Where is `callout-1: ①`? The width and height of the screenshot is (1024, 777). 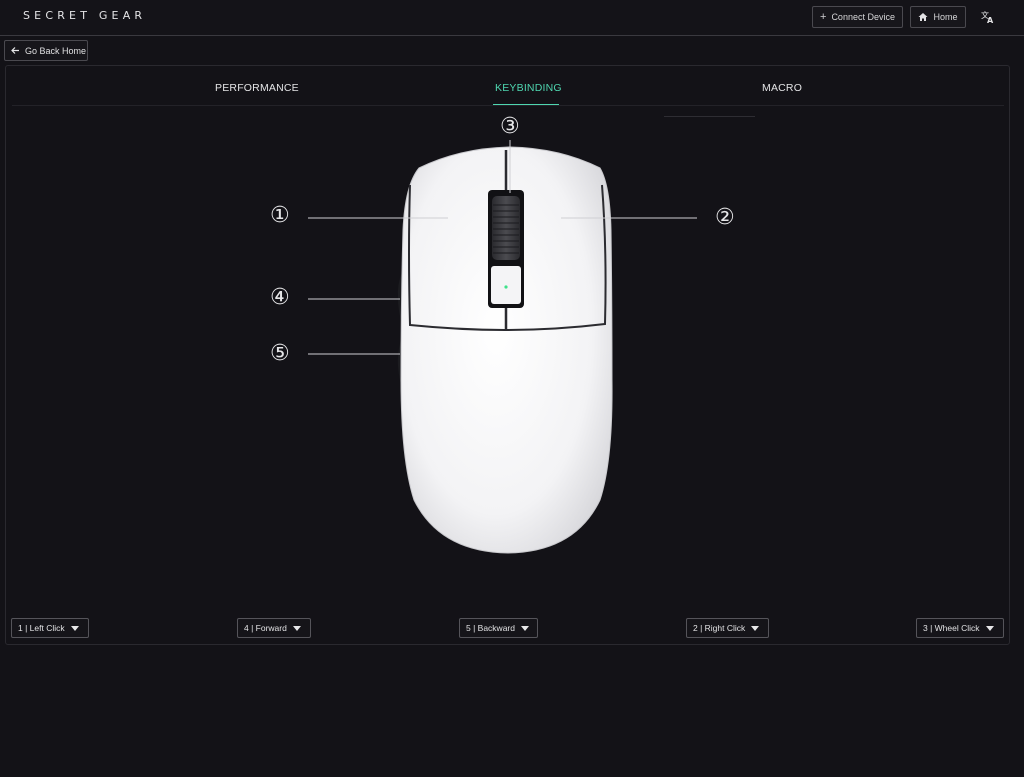 callout-1: ① is located at coordinates (280, 215).